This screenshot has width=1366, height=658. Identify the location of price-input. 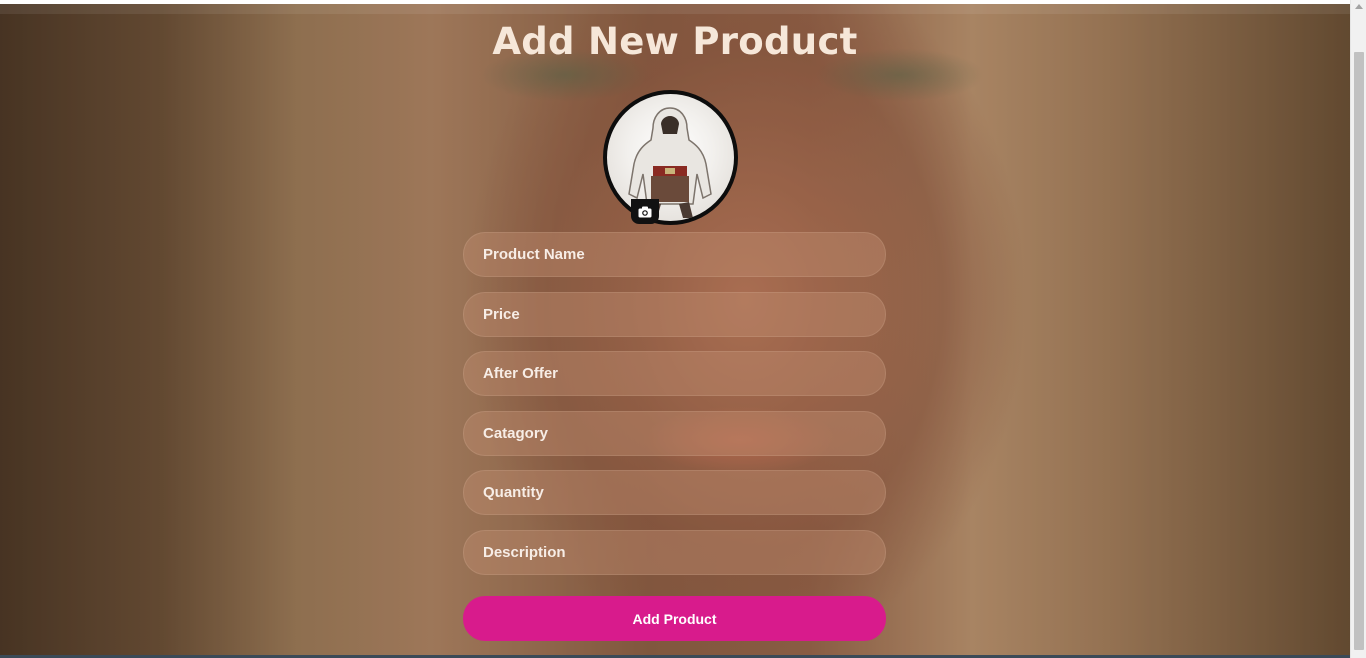
(674, 314).